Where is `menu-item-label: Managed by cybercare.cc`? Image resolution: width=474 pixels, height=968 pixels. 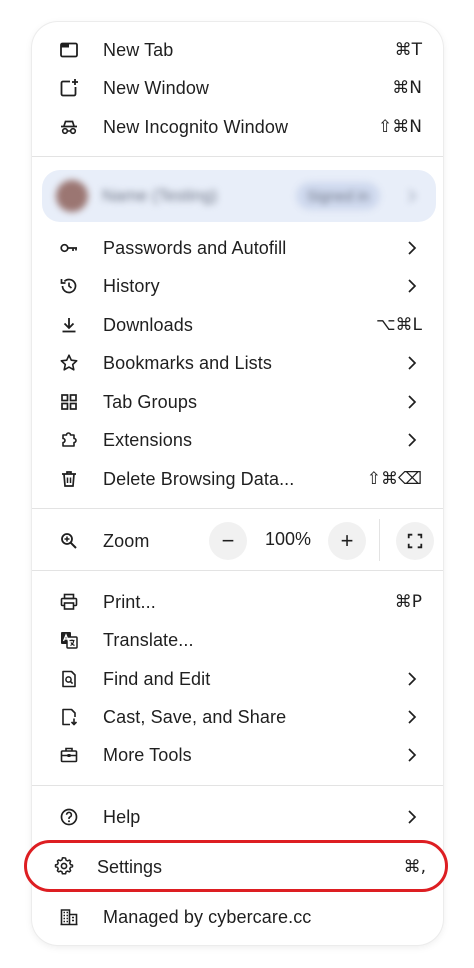
menu-item-label: Managed by cybercare.cc is located at coordinates (207, 917).